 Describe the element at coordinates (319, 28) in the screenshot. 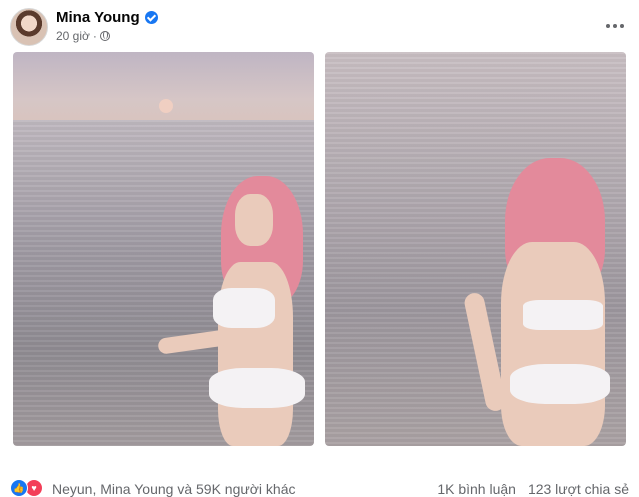

I see `post-header: Mina Young 20 giờ ·` at that location.